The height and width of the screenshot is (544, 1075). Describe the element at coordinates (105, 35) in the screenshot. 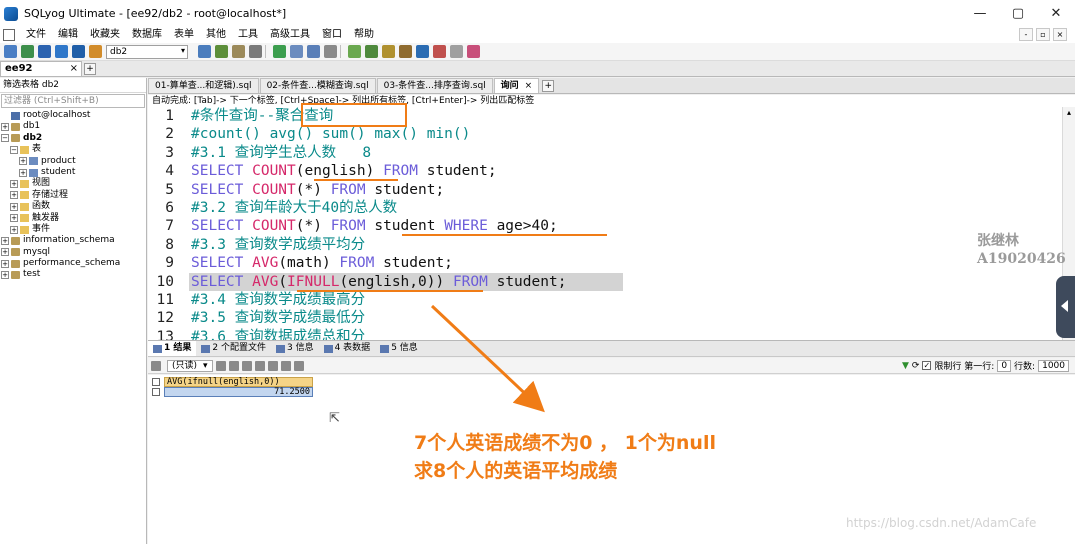

I see `menu-favorites: 收藏夹` at that location.